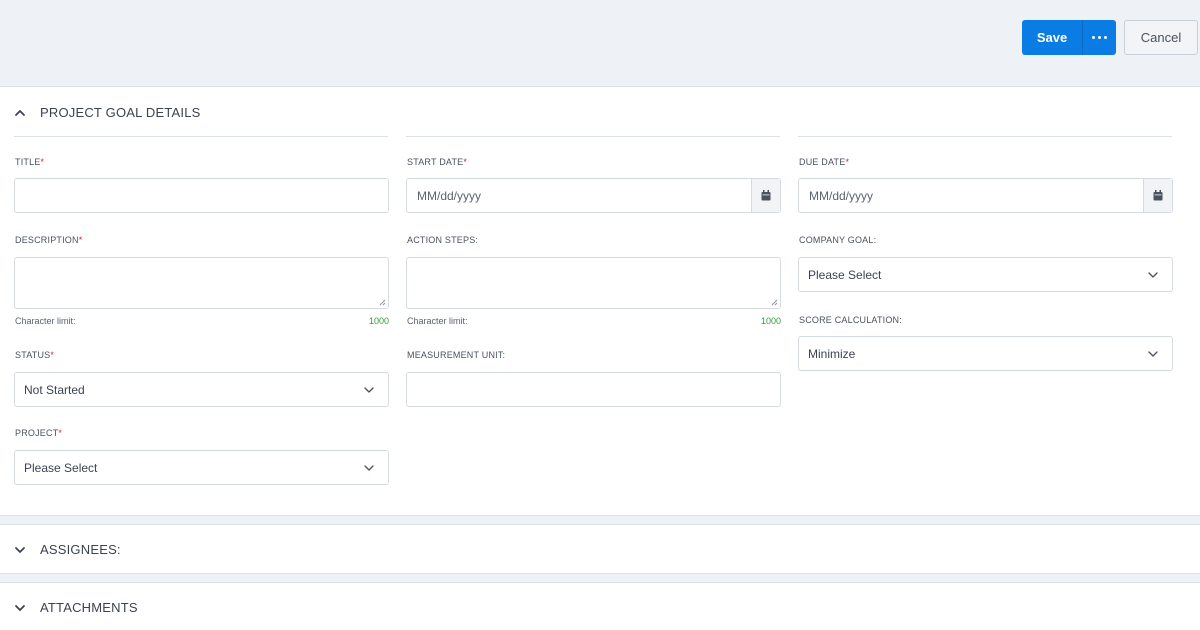 This screenshot has height=630, width=1200. What do you see at coordinates (54, 390) in the screenshot?
I see `status-selected: Not Started` at bounding box center [54, 390].